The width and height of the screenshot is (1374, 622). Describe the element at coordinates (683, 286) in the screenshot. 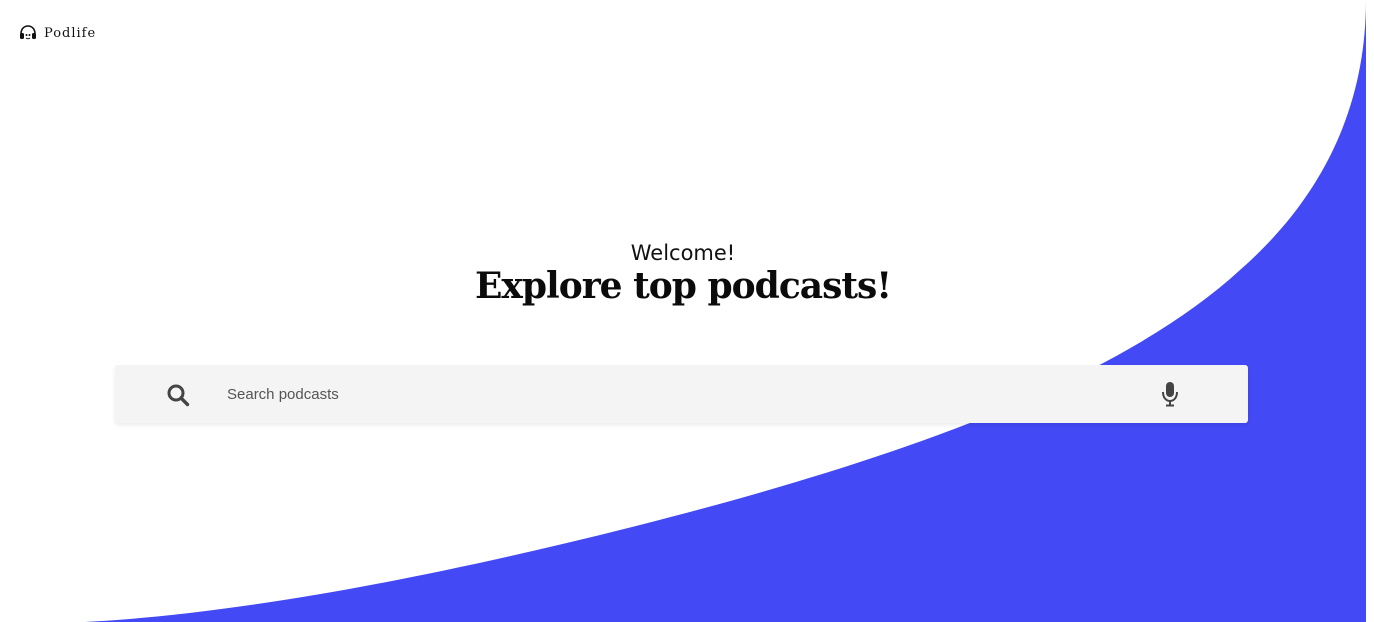

I see `hero-title: Explore top podcasts!` at that location.